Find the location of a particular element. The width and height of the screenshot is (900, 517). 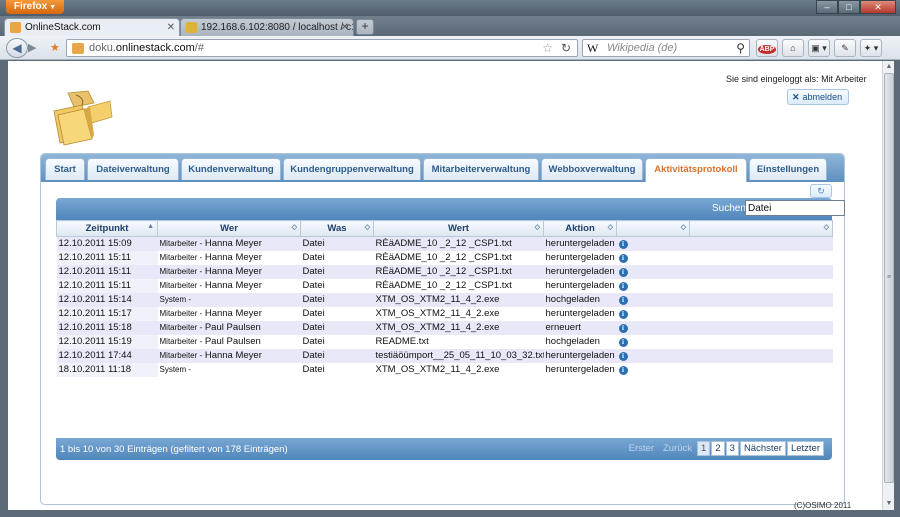

vertical-scrollbar: ▲ ≡ ▼ is located at coordinates (888, 285).